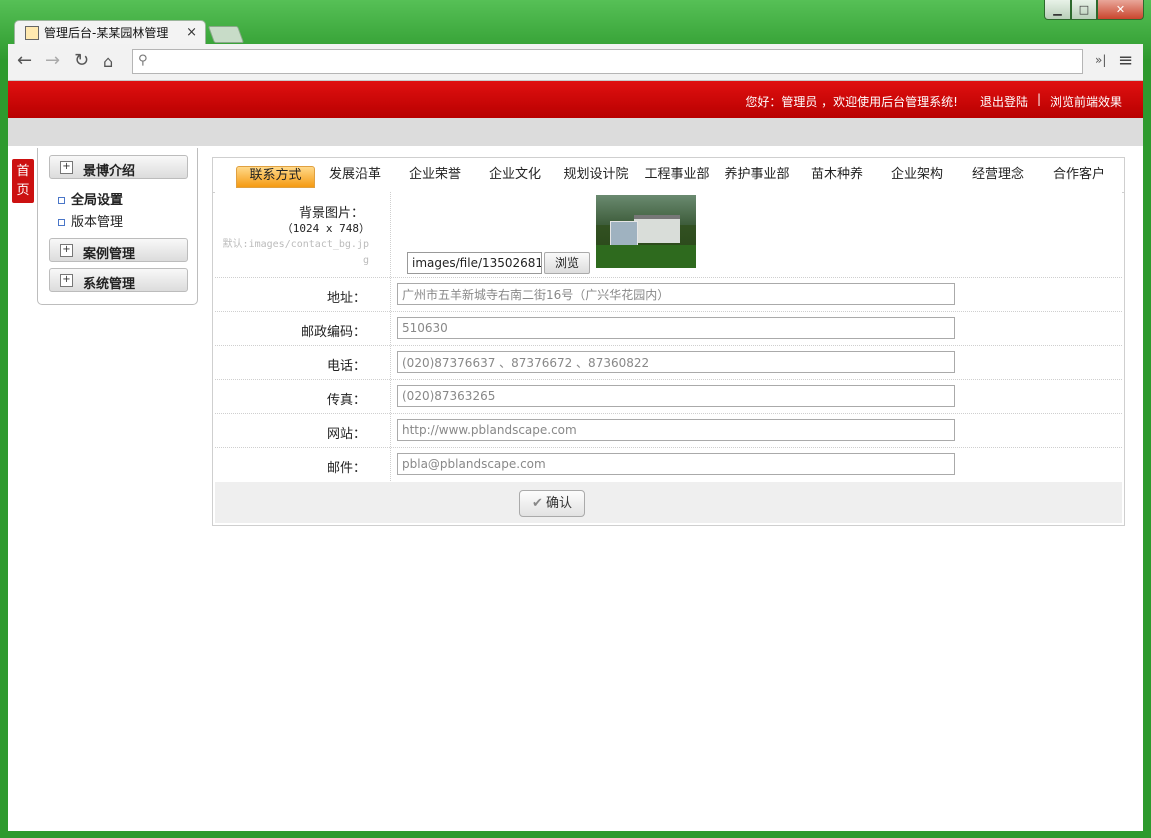 Image resolution: width=1151 pixels, height=838 pixels. What do you see at coordinates (331, 213) in the screenshot?
I see `bg-image-label: 背景图片：` at bounding box center [331, 213].